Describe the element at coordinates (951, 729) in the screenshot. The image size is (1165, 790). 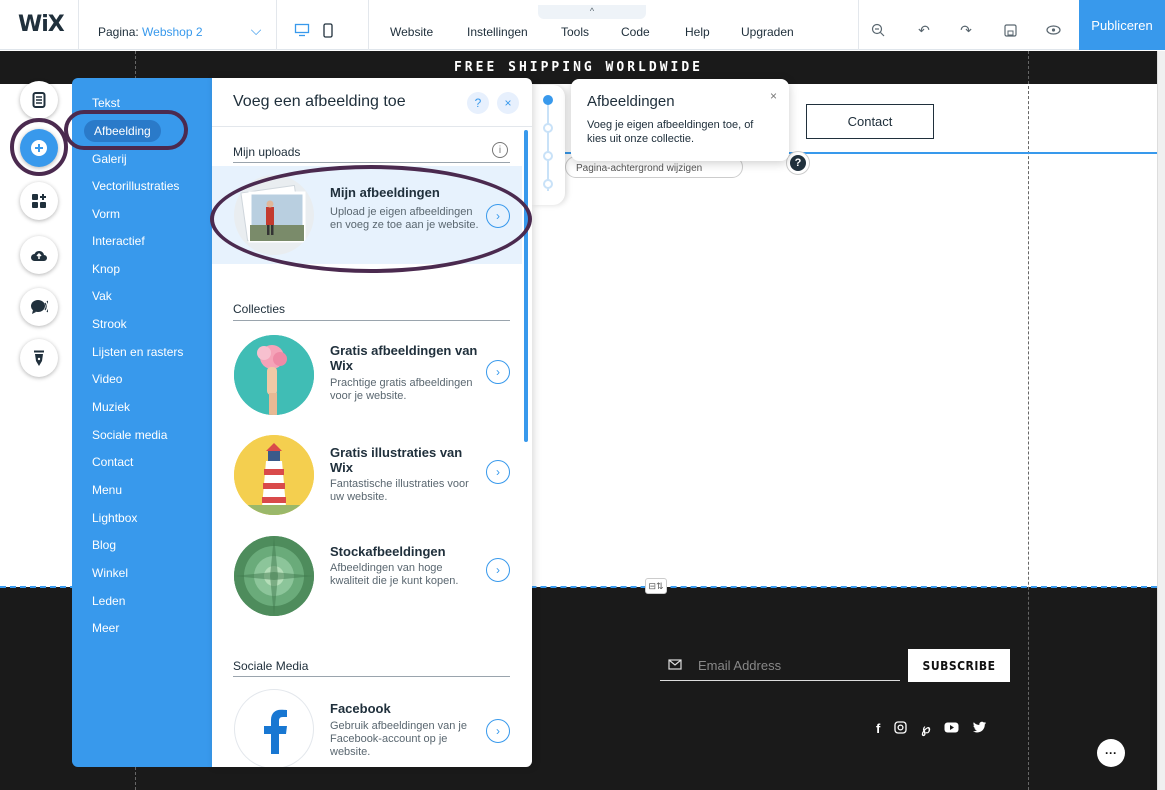
I see `youtube-icon` at that location.